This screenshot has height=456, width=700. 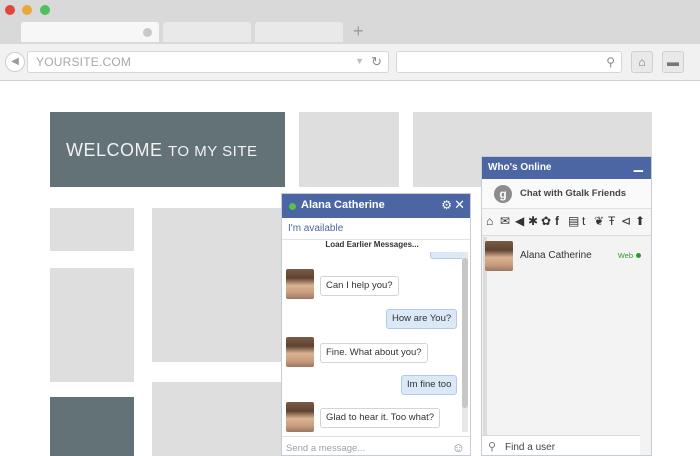 What do you see at coordinates (90, 32) in the screenshot?
I see `browser-tab-active` at bounding box center [90, 32].